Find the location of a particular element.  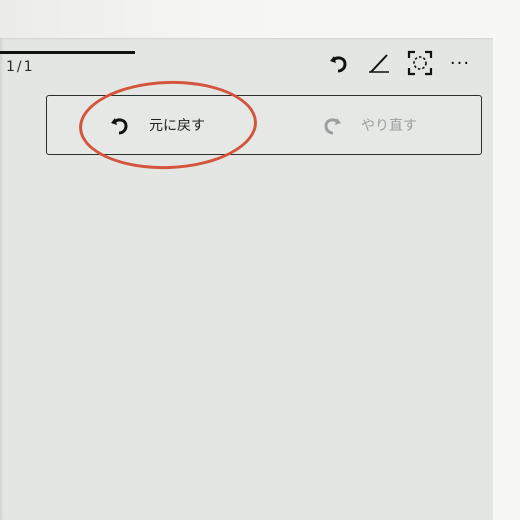

pen-icon is located at coordinates (379, 63).